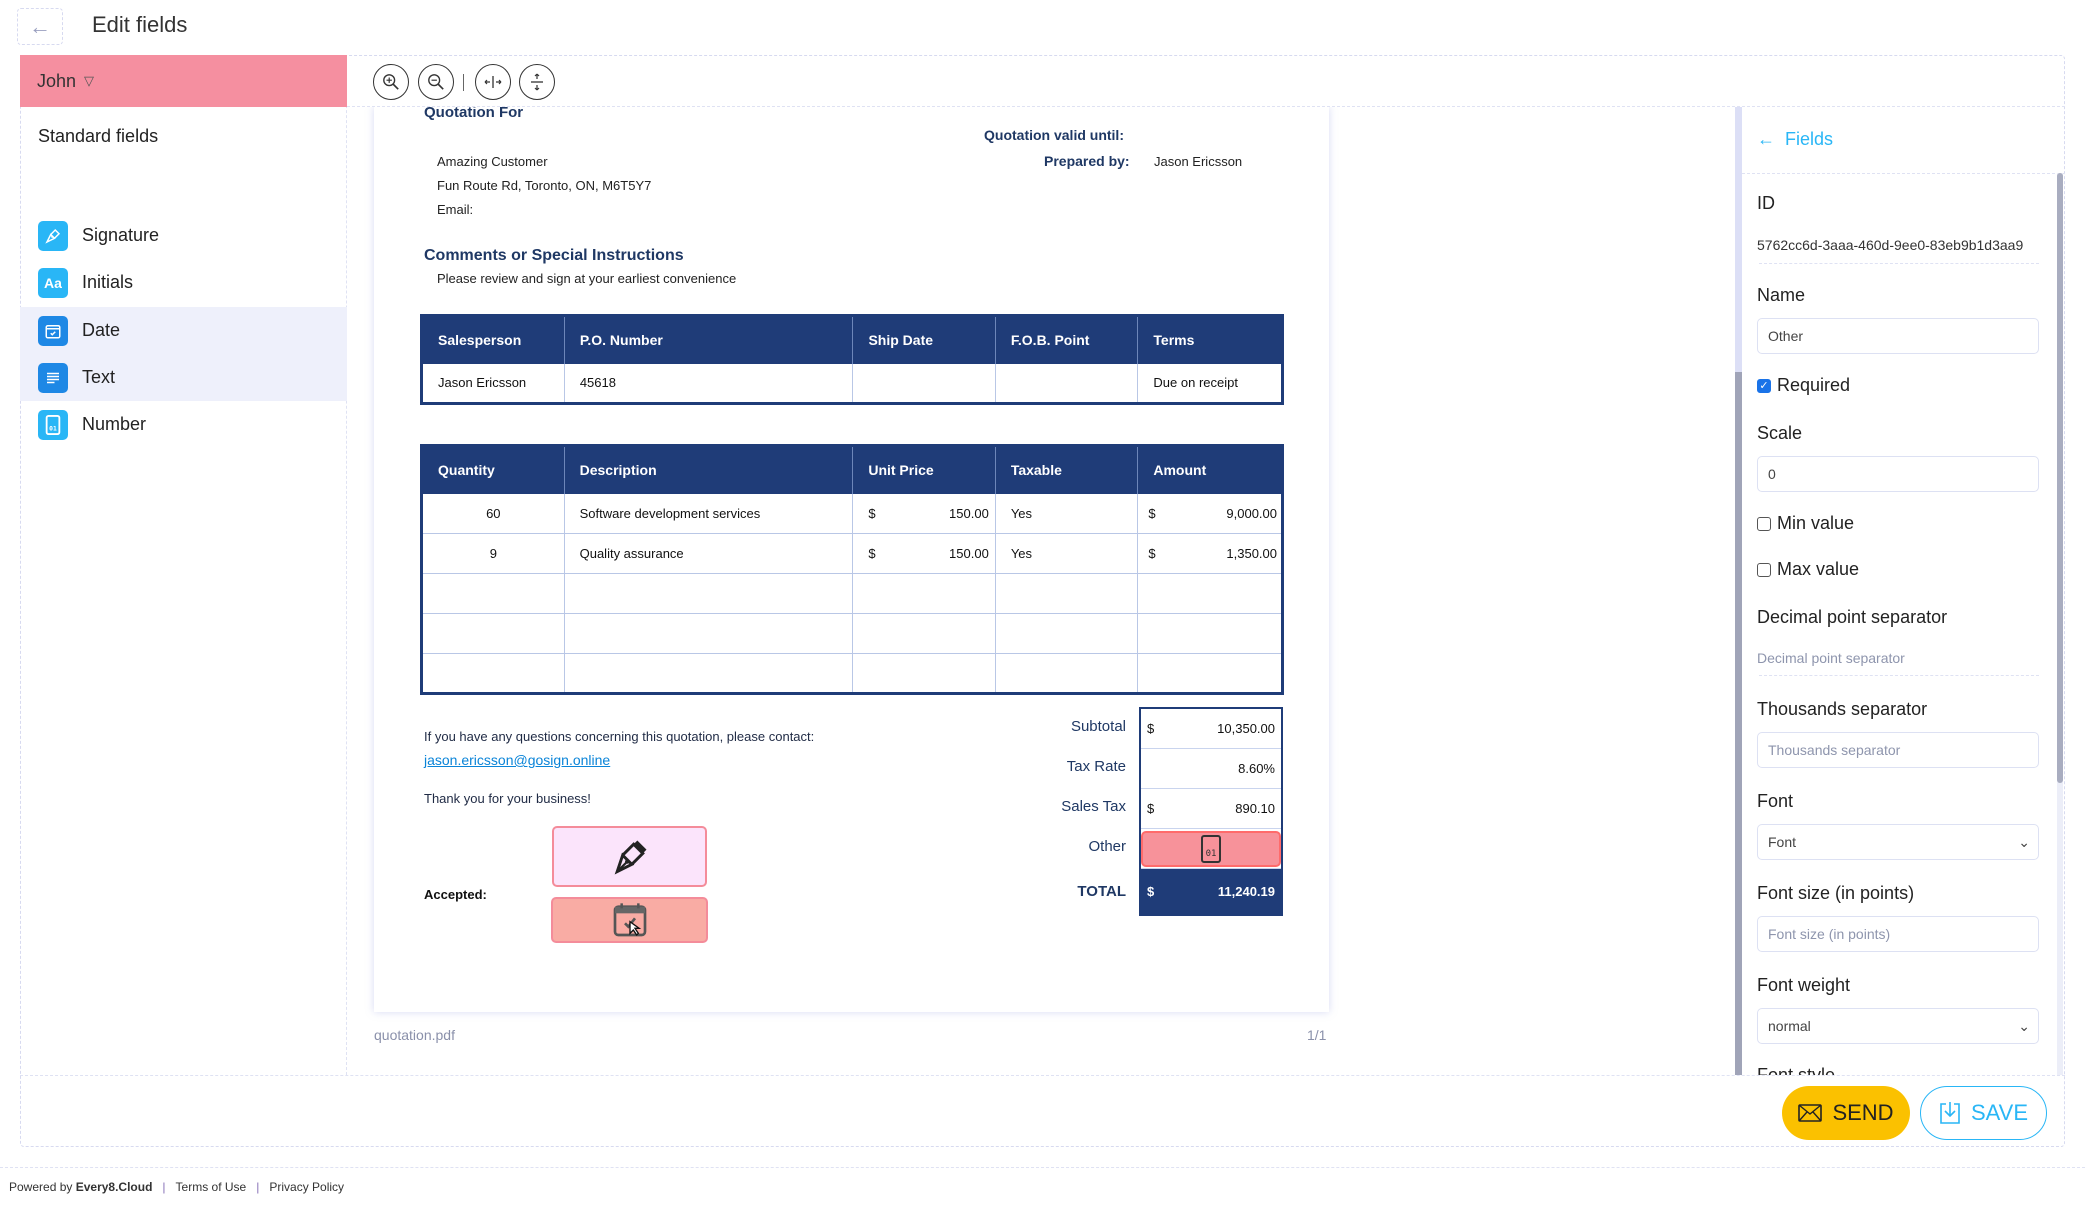 The height and width of the screenshot is (1205, 2085). What do you see at coordinates (924, 553) in the screenshot?
I see `unit-price-cell: $150.00` at bounding box center [924, 553].